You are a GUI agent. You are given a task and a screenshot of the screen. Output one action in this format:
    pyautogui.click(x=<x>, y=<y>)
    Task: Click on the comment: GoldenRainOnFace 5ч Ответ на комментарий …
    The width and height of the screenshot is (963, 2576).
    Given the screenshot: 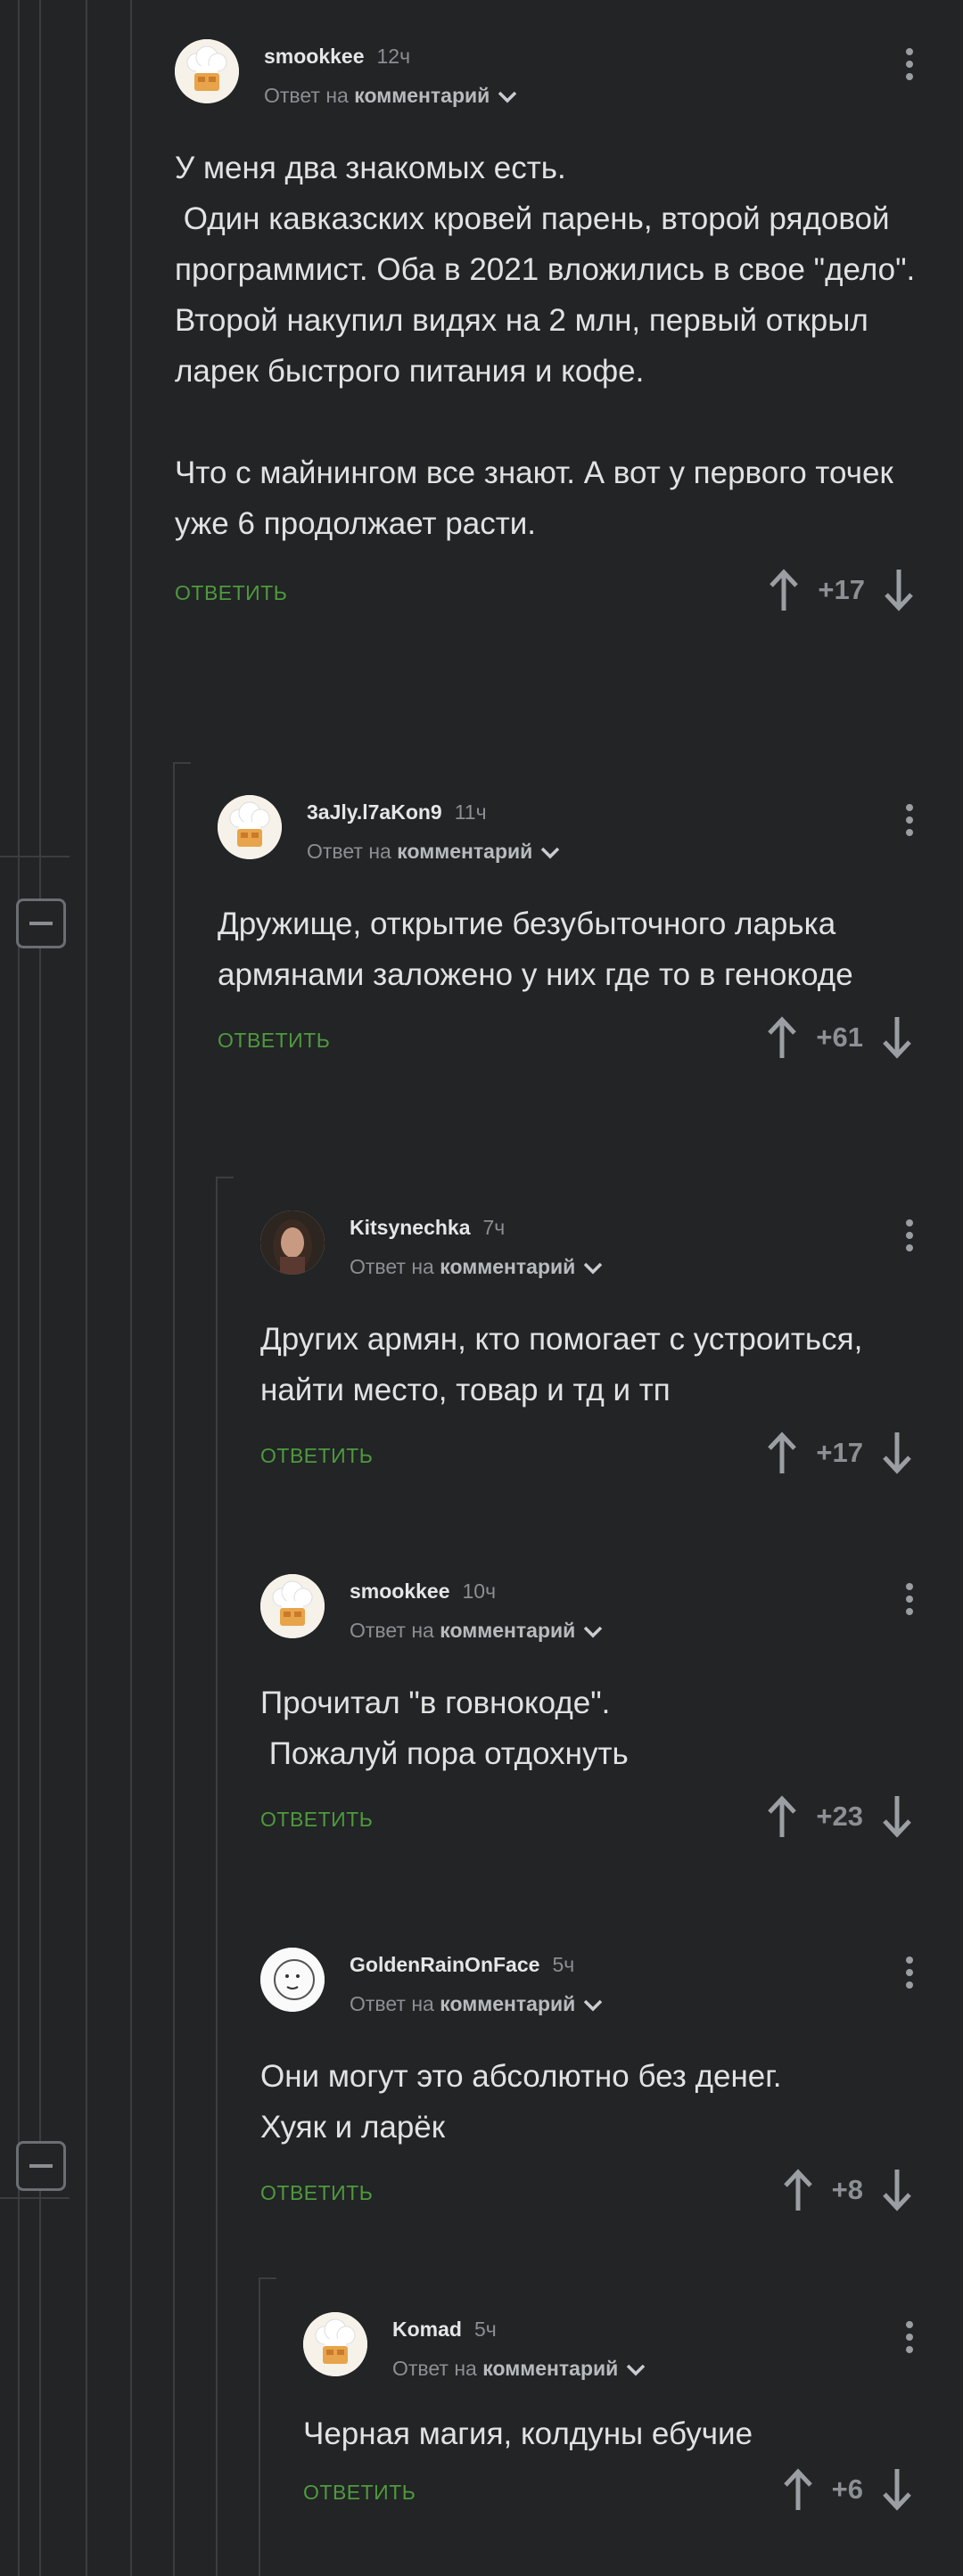 What is the action you would take?
    pyautogui.click(x=611, y=2087)
    